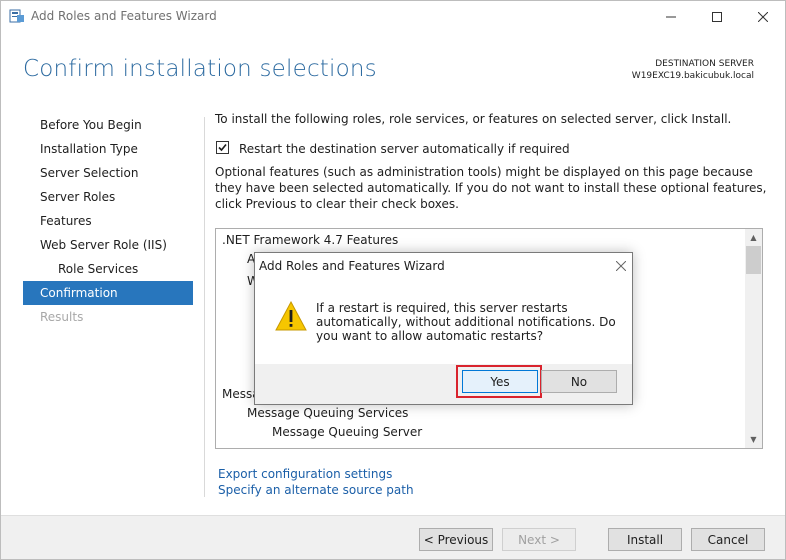  Describe the element at coordinates (108, 269) in the screenshot. I see `nav-item-role-services: Role Services` at that location.